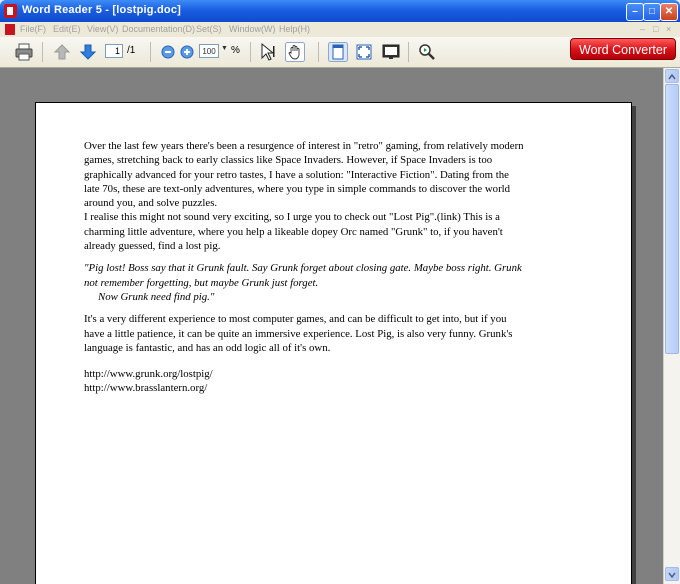 The image size is (680, 584). What do you see at coordinates (62, 52) in the screenshot?
I see `previous-page-icon` at bounding box center [62, 52].